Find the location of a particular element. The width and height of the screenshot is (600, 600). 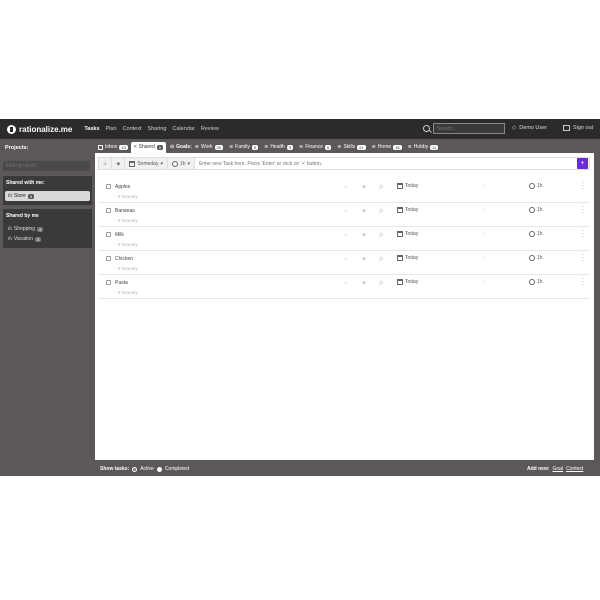

duration-dropdown: 1h ▾ is located at coordinates (182, 163).